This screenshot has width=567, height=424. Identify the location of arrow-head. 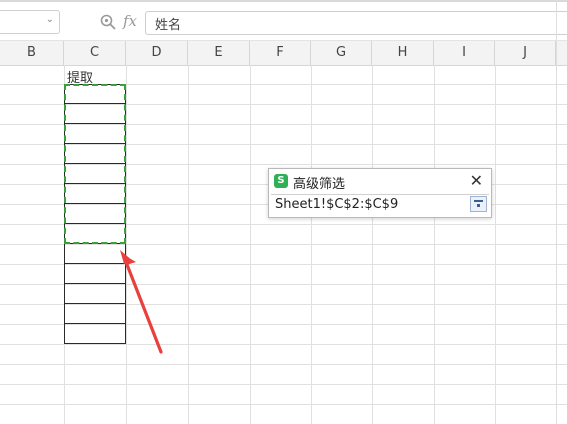
(127, 257).